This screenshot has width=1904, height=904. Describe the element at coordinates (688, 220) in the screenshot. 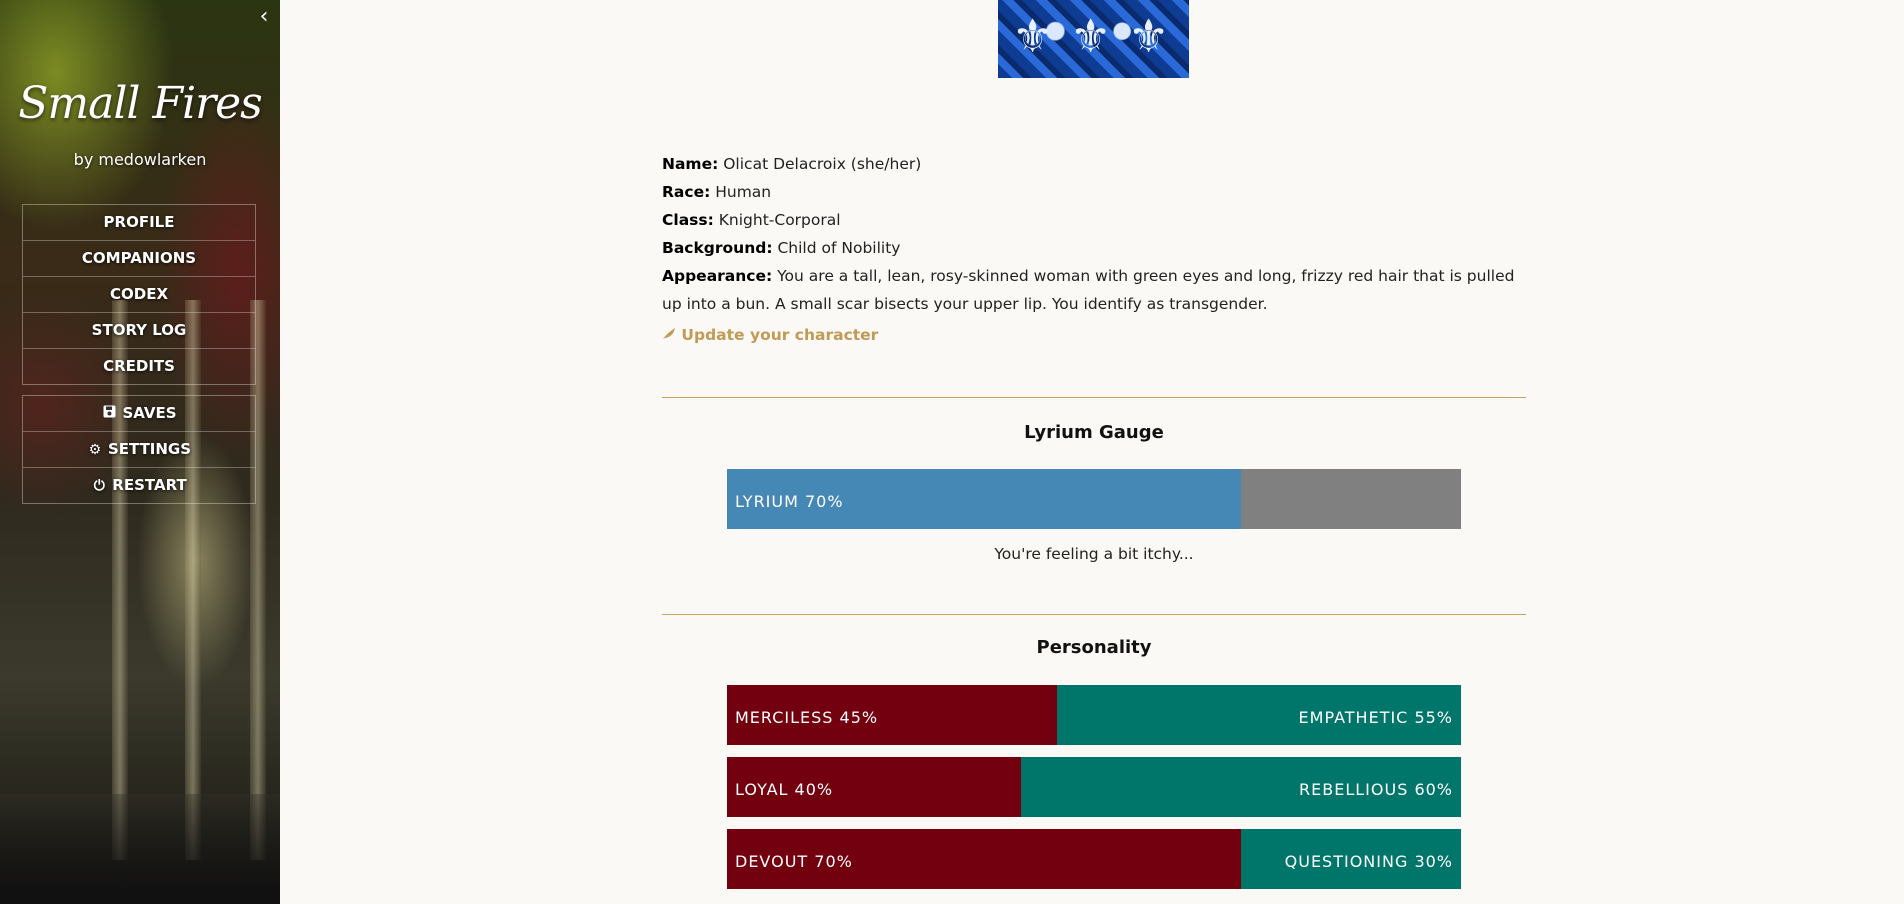

I see `class-label: Class:` at that location.